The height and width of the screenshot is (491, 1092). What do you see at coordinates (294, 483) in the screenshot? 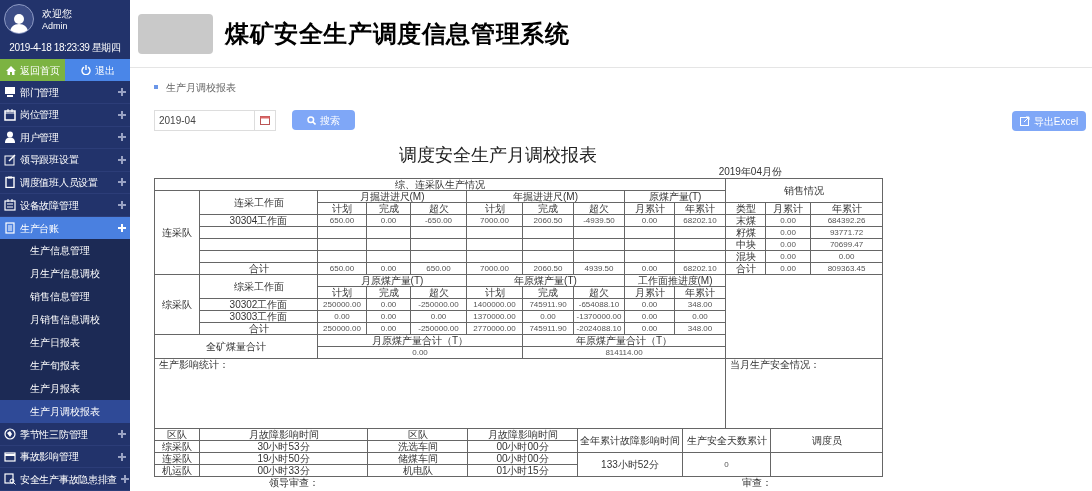
I see `signature-label: 领导审查：` at bounding box center [294, 483].